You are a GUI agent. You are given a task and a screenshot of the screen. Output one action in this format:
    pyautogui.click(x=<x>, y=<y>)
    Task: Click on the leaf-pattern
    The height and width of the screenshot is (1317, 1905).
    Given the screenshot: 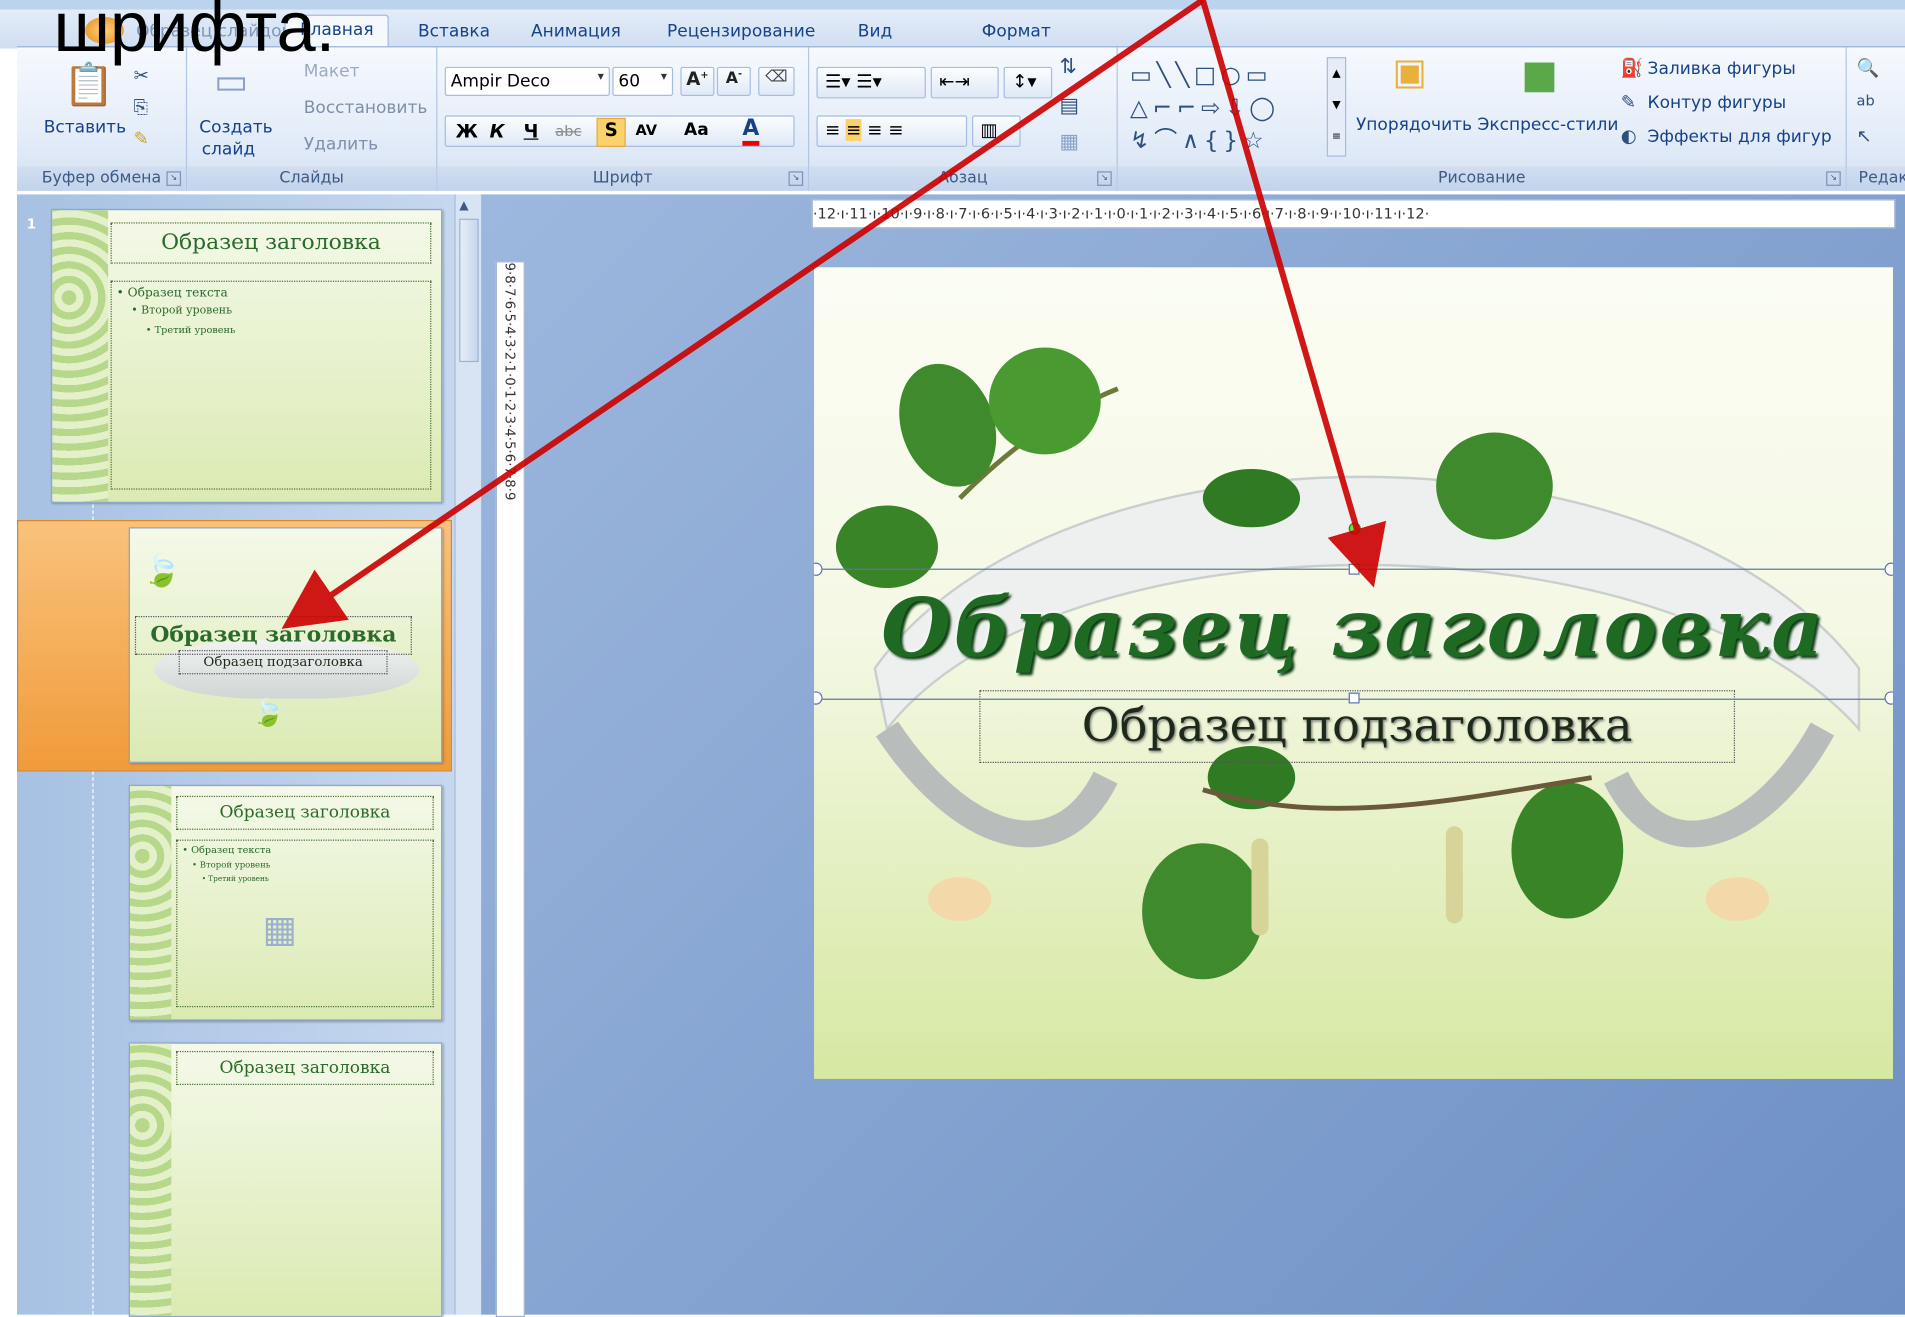 What is the action you would take?
    pyautogui.click(x=151, y=1179)
    